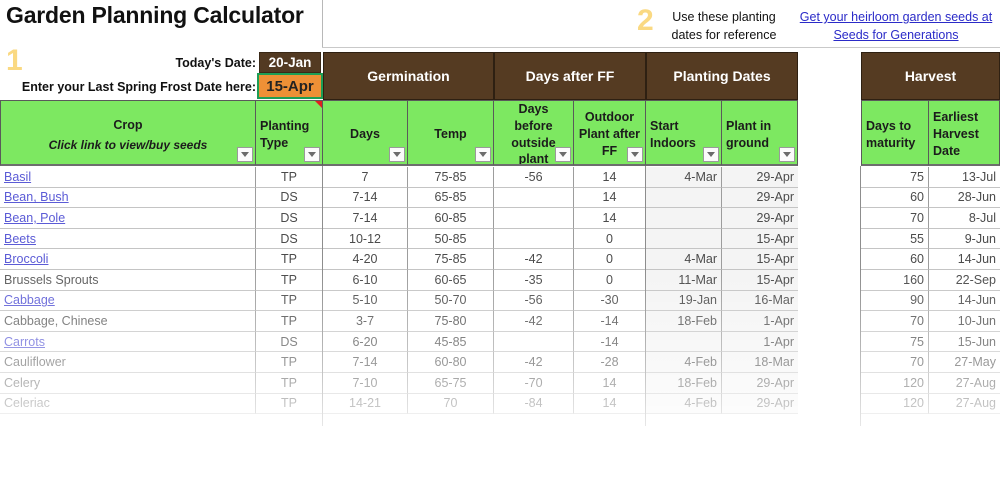  I want to click on top-border-line, so click(661, 47).